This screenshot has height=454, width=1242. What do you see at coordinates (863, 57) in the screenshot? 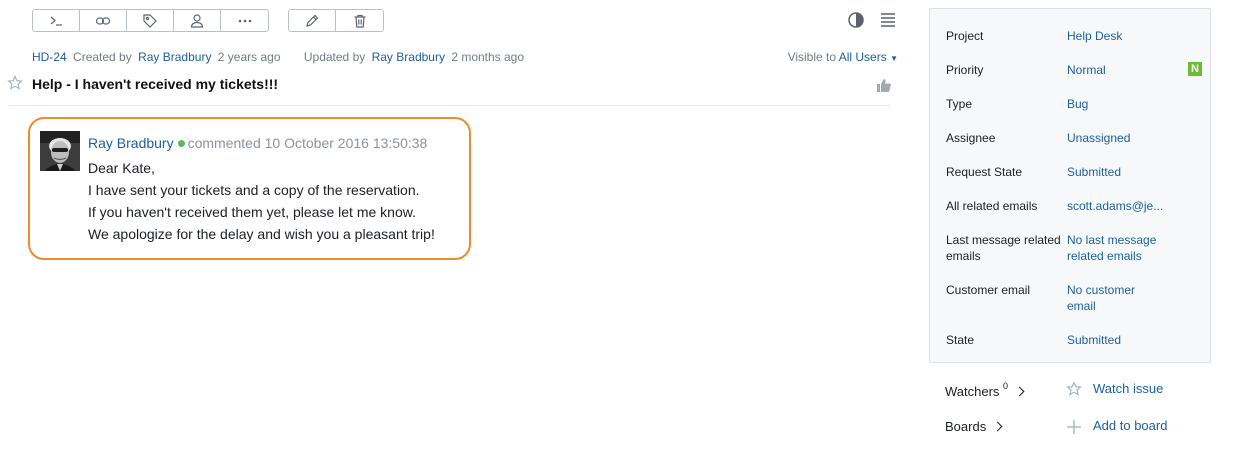
I see `visibility-dropdown: All Users` at bounding box center [863, 57].